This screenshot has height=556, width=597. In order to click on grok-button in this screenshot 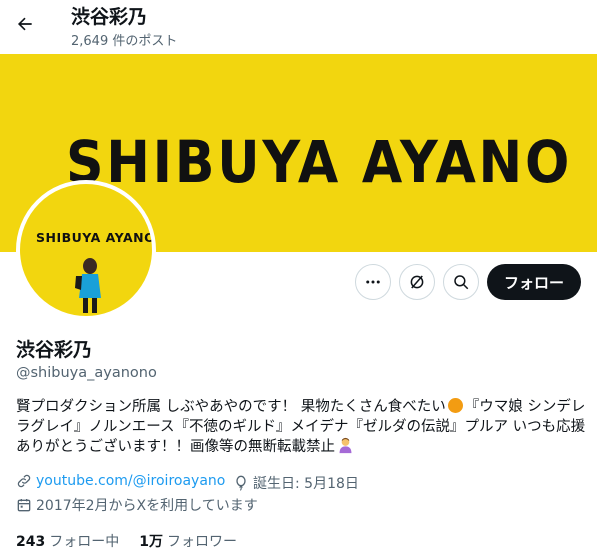, I will do `click(417, 282)`.